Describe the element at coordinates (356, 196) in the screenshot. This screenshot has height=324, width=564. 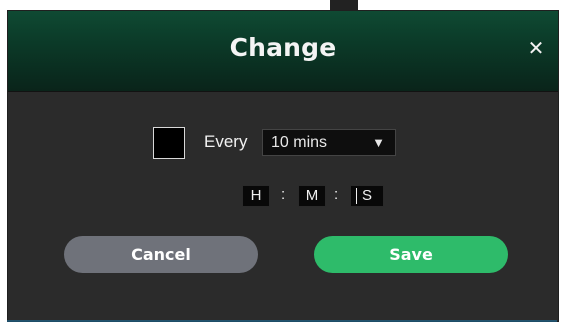
I see `text-cursor` at that location.